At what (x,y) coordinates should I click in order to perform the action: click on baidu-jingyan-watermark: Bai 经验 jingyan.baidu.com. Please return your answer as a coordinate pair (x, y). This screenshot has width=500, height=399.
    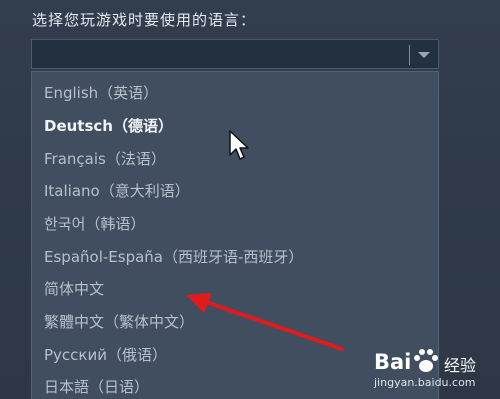
    Looking at the image, I should click on (432, 370).